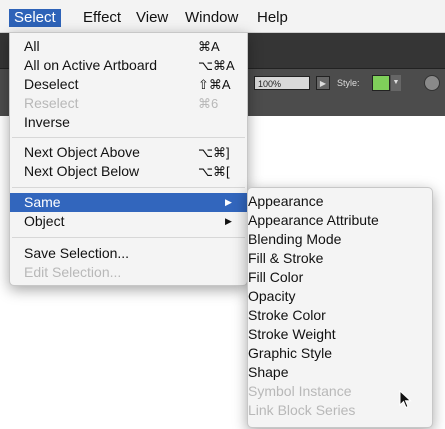  Describe the element at coordinates (340, 277) in the screenshot. I see `submenu-item-fill-color: Fill Color` at that location.